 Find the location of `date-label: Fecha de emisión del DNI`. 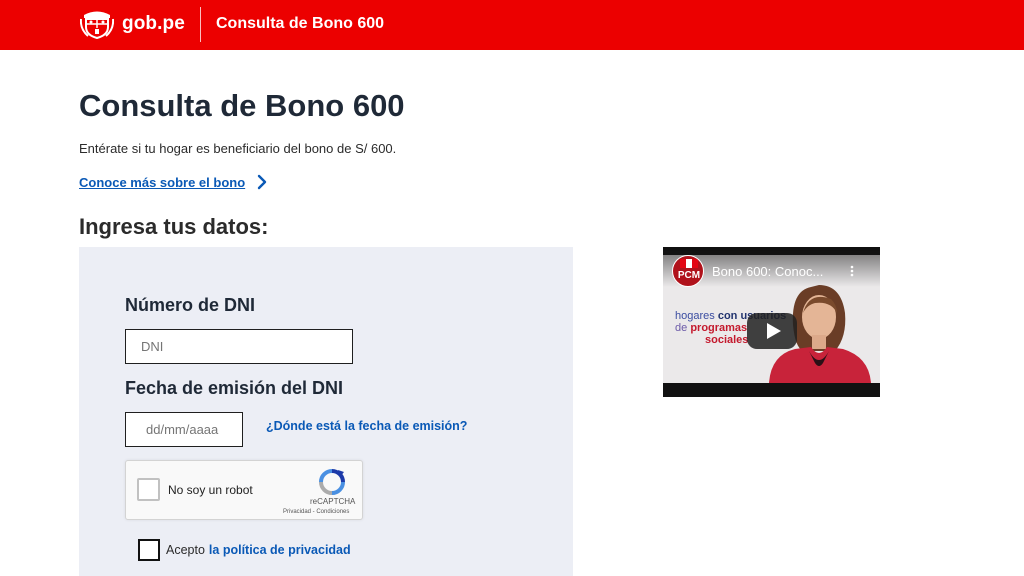

date-label: Fecha de emisión del DNI is located at coordinates (234, 388).